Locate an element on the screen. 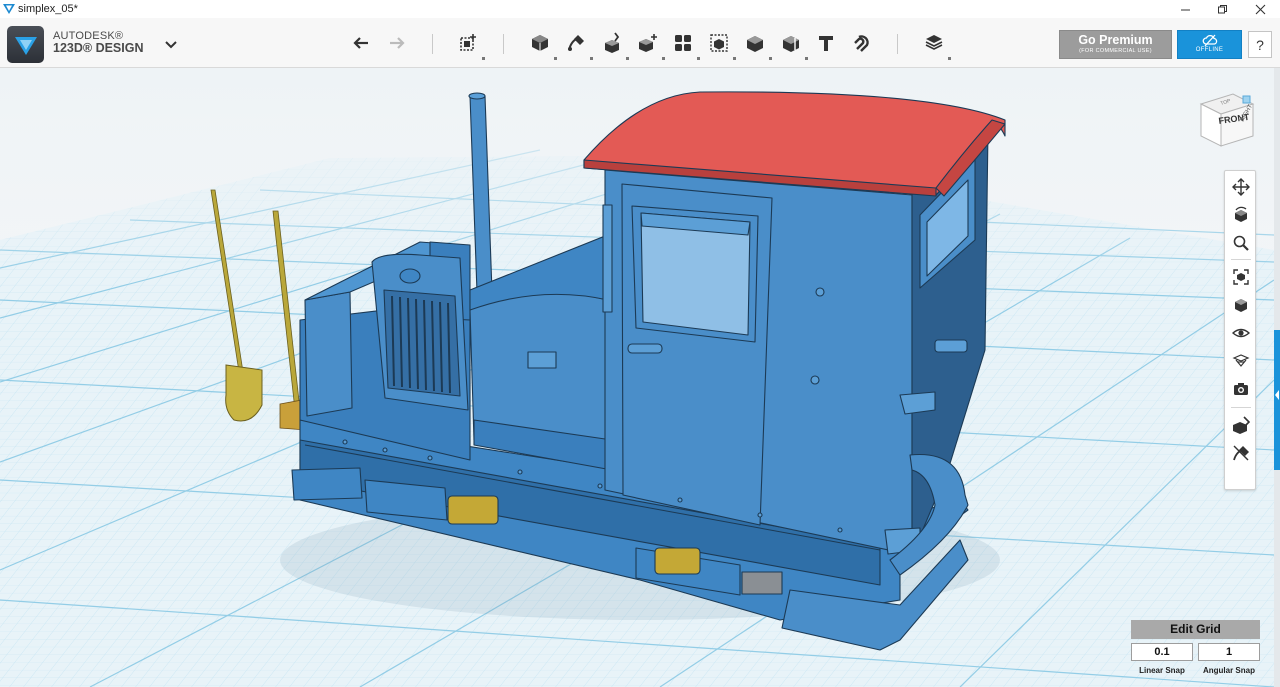 The image size is (1280, 687). material-button is located at coordinates (936, 45).